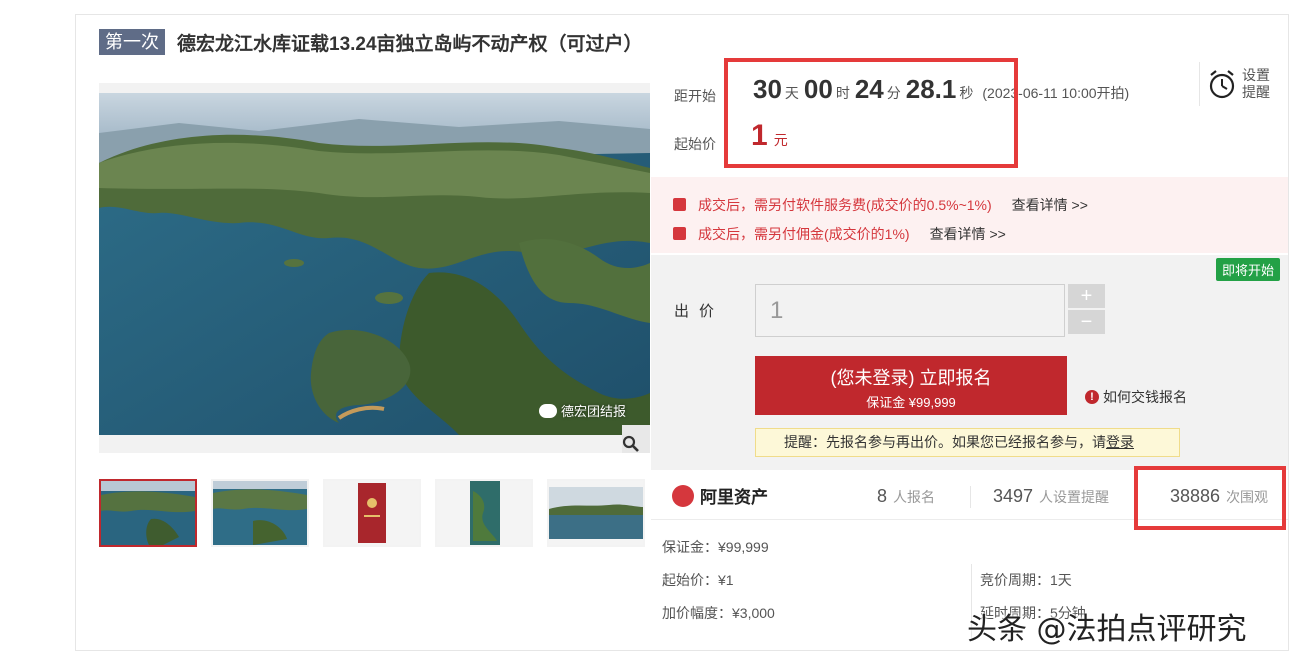  What do you see at coordinates (1026, 580) in the screenshot?
I see `bidding-cycle-detail: 竞价周期：1天` at bounding box center [1026, 580].